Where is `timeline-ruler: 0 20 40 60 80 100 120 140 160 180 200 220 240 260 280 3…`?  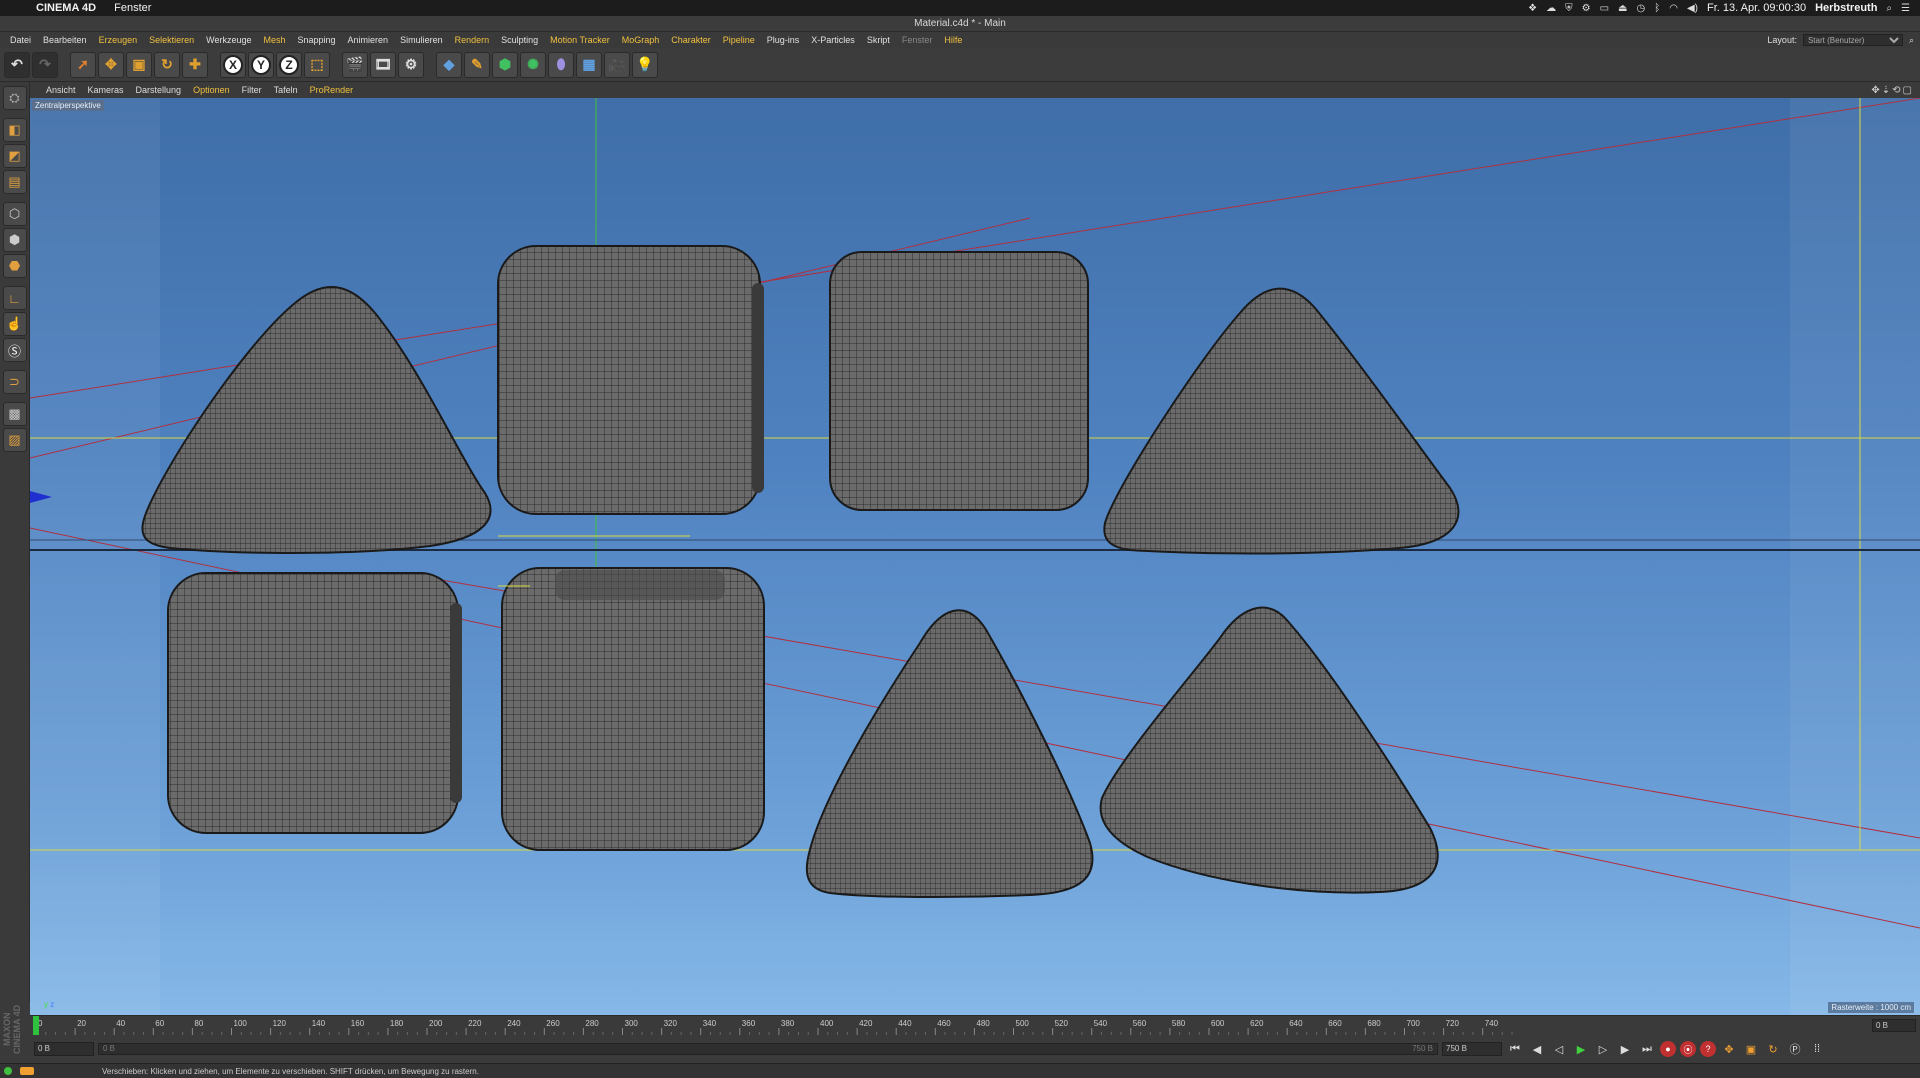 timeline-ruler: 0 20 40 60 80 100 120 140 160 180 200 220 240 260 280 3… is located at coordinates (975, 1025).